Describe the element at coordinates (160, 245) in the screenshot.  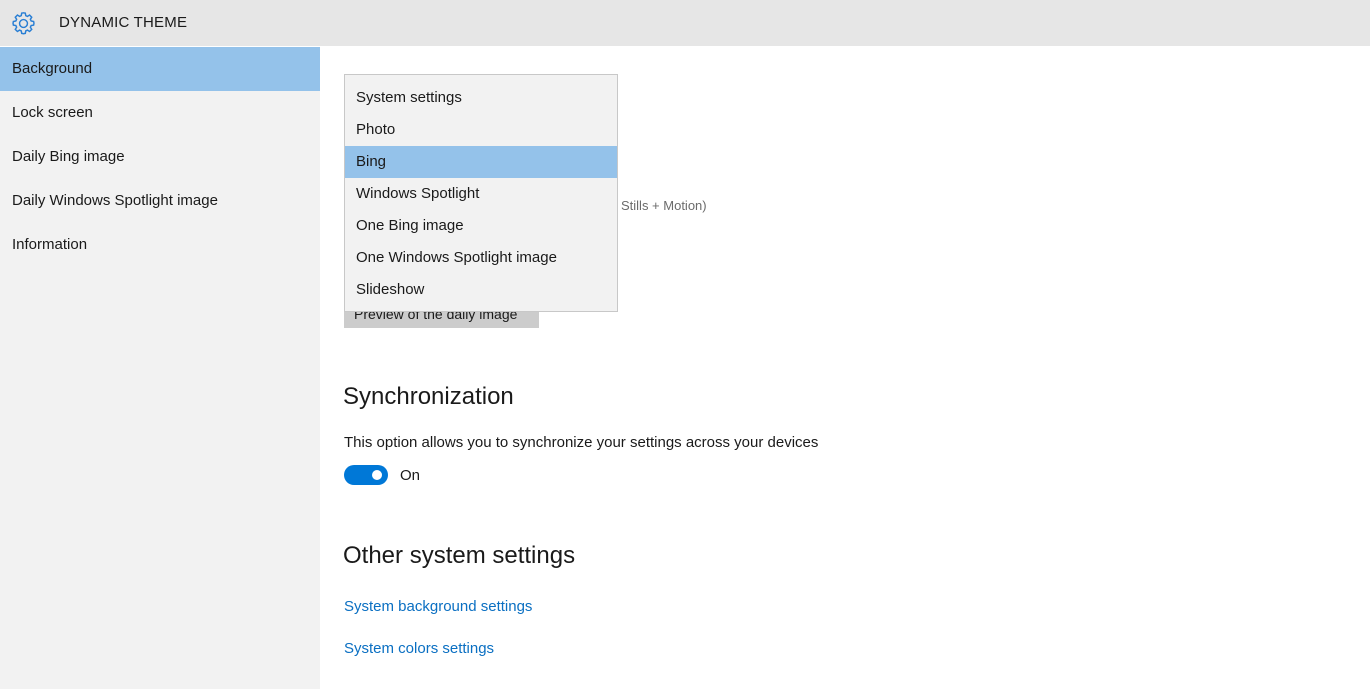
I see `sidebar-item-information: Information` at that location.